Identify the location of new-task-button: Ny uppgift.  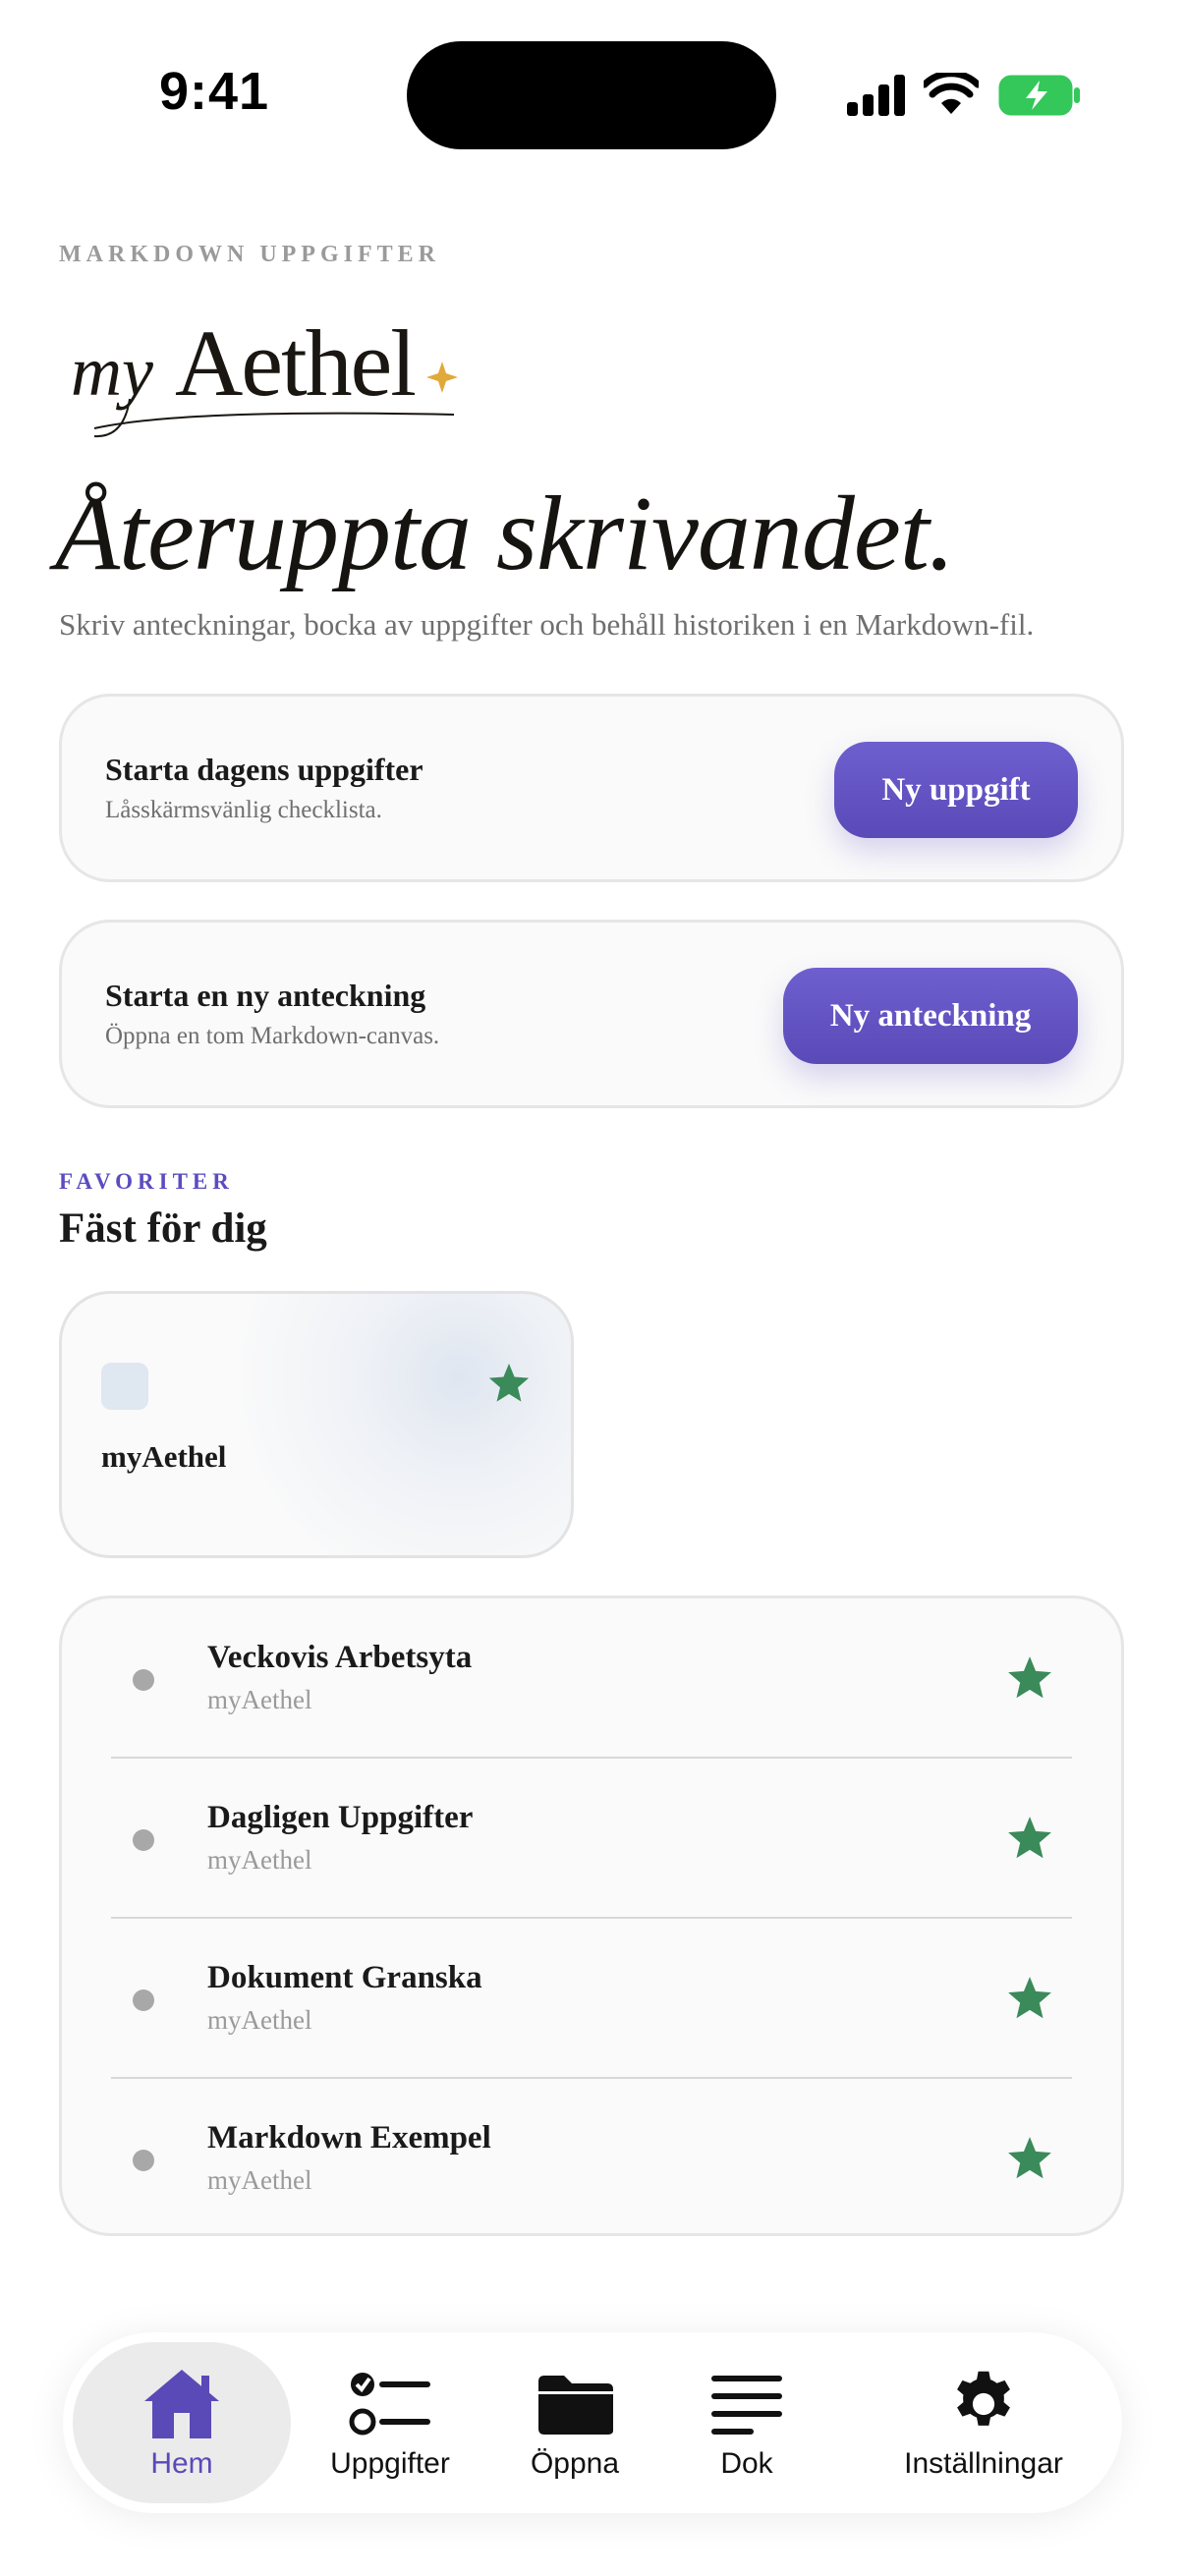
(956, 790).